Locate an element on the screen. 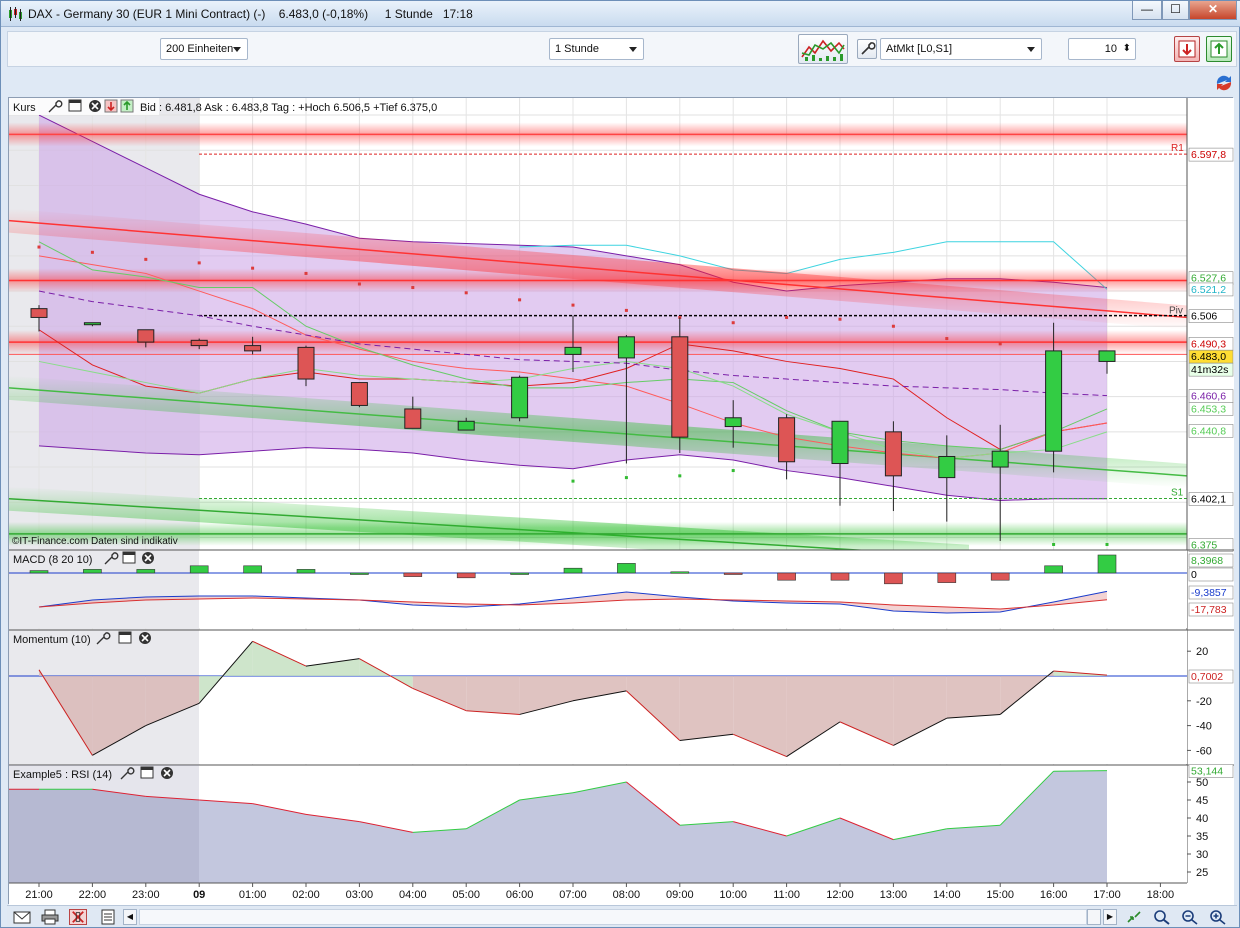 The height and width of the screenshot is (928, 1240). price-badge-label: 6.402,1 is located at coordinates (1208, 500).